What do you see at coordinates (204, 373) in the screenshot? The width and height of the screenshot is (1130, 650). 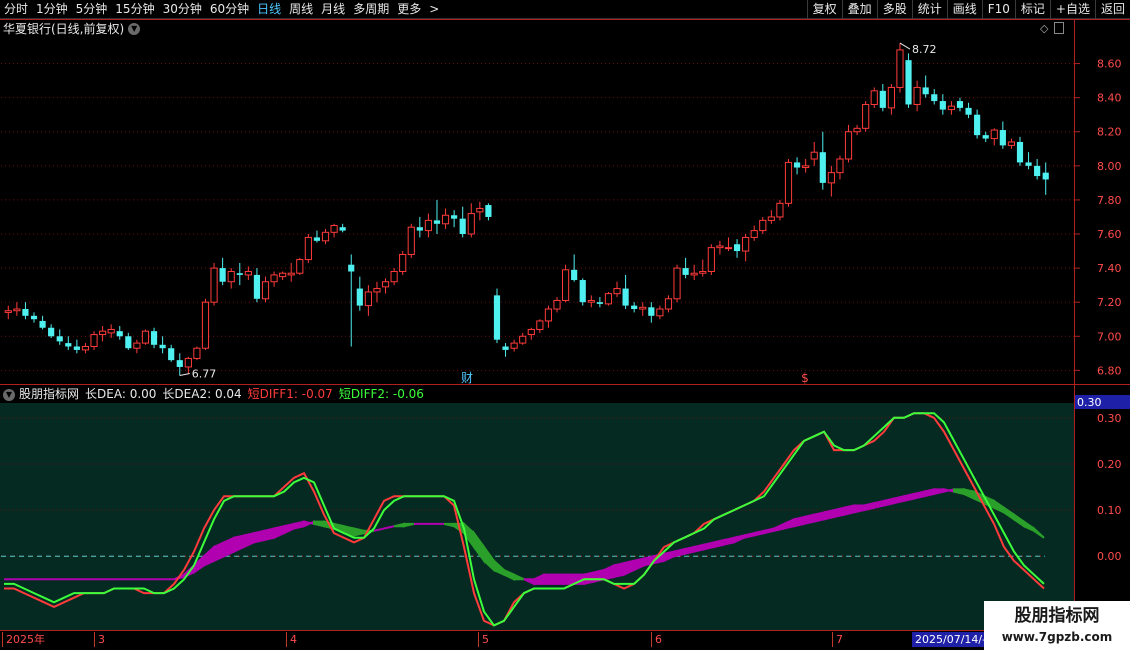 I see `low-price-label: 6.77` at bounding box center [204, 373].